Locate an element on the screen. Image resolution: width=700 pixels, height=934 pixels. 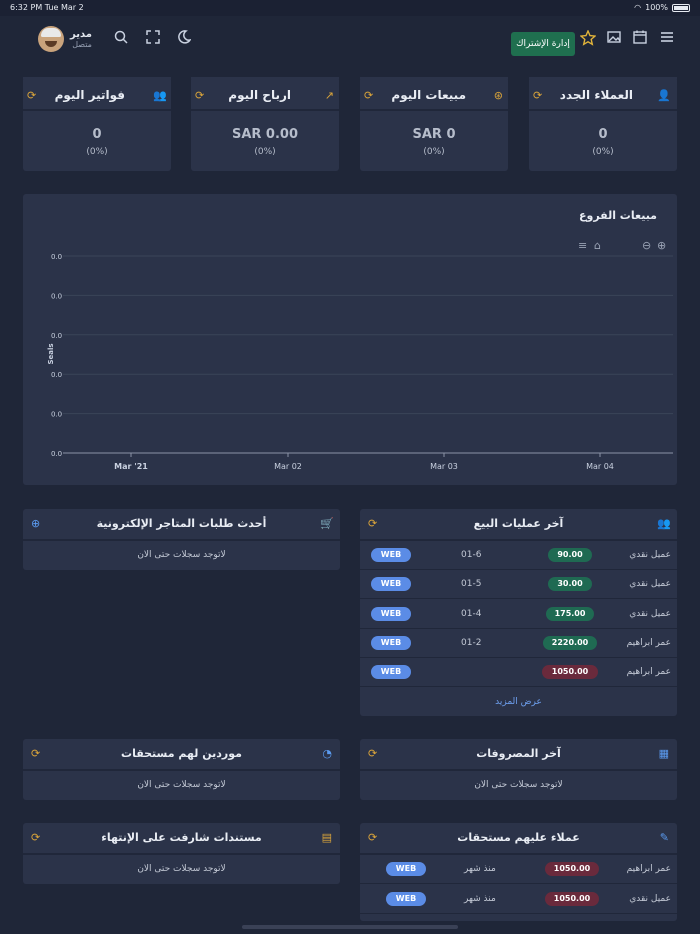
home-indicator is located at coordinates (350, 927).